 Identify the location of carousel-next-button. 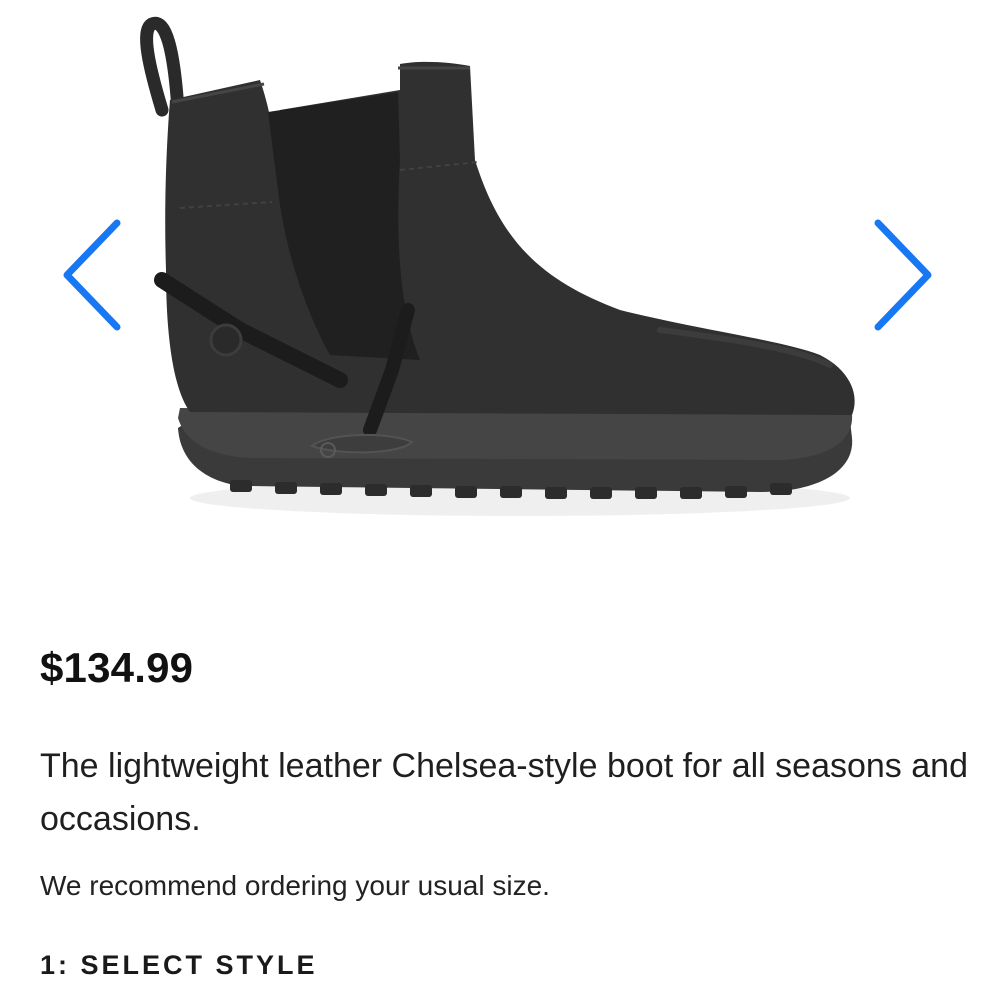
(900, 280).